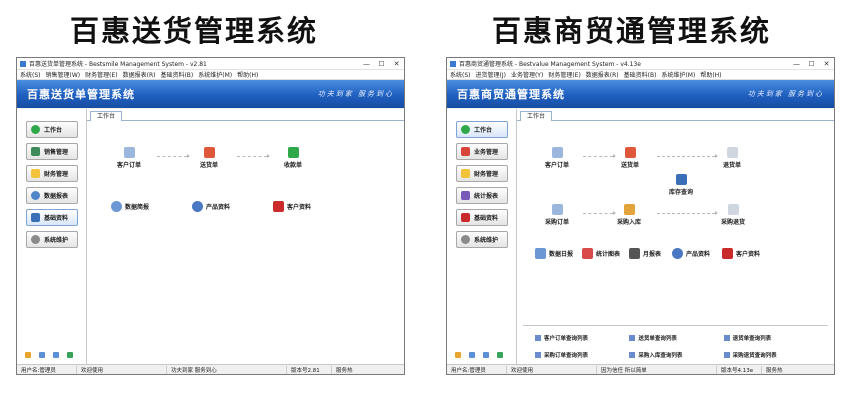 The image size is (850, 400). What do you see at coordinates (645, 253) in the screenshot?
I see `node-monthly-report: 月报表` at bounding box center [645, 253].